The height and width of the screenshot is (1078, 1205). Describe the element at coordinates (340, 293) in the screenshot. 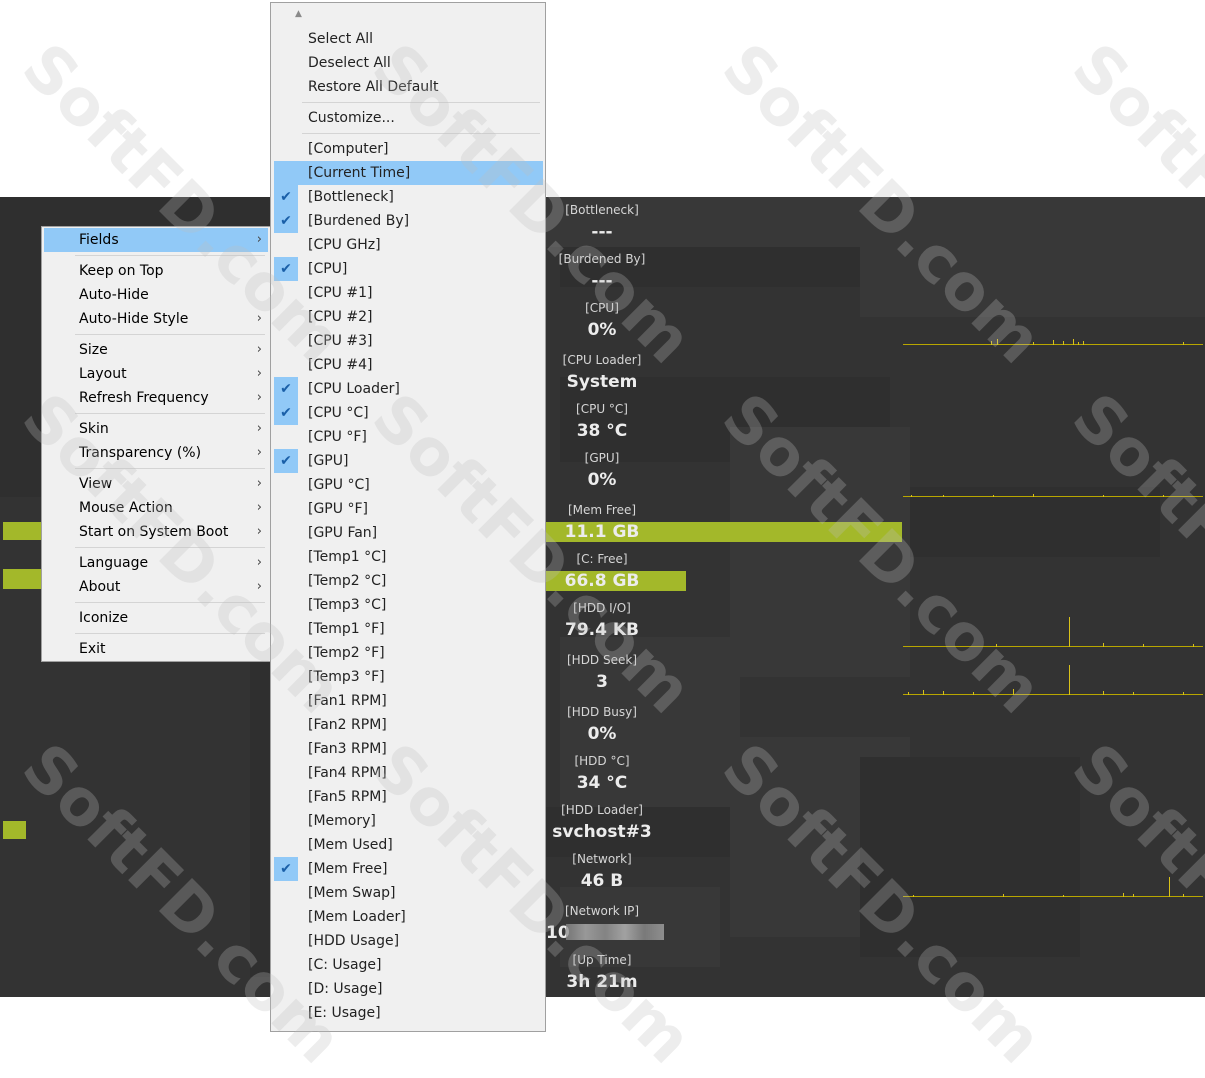

I see `field-option-label: [CPU #1]` at that location.